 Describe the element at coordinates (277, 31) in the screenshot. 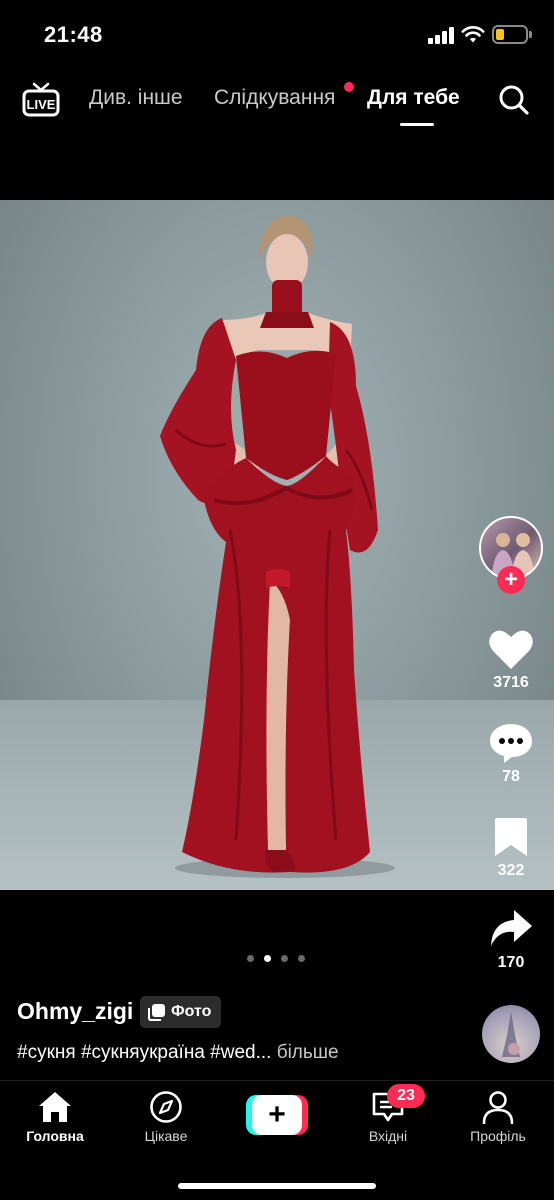

I see `status-bar: 21:48` at that location.